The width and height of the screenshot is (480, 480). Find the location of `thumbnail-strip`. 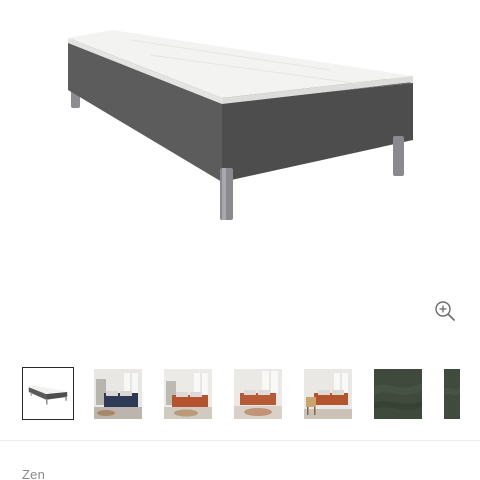

thumbnail-strip is located at coordinates (240, 392).